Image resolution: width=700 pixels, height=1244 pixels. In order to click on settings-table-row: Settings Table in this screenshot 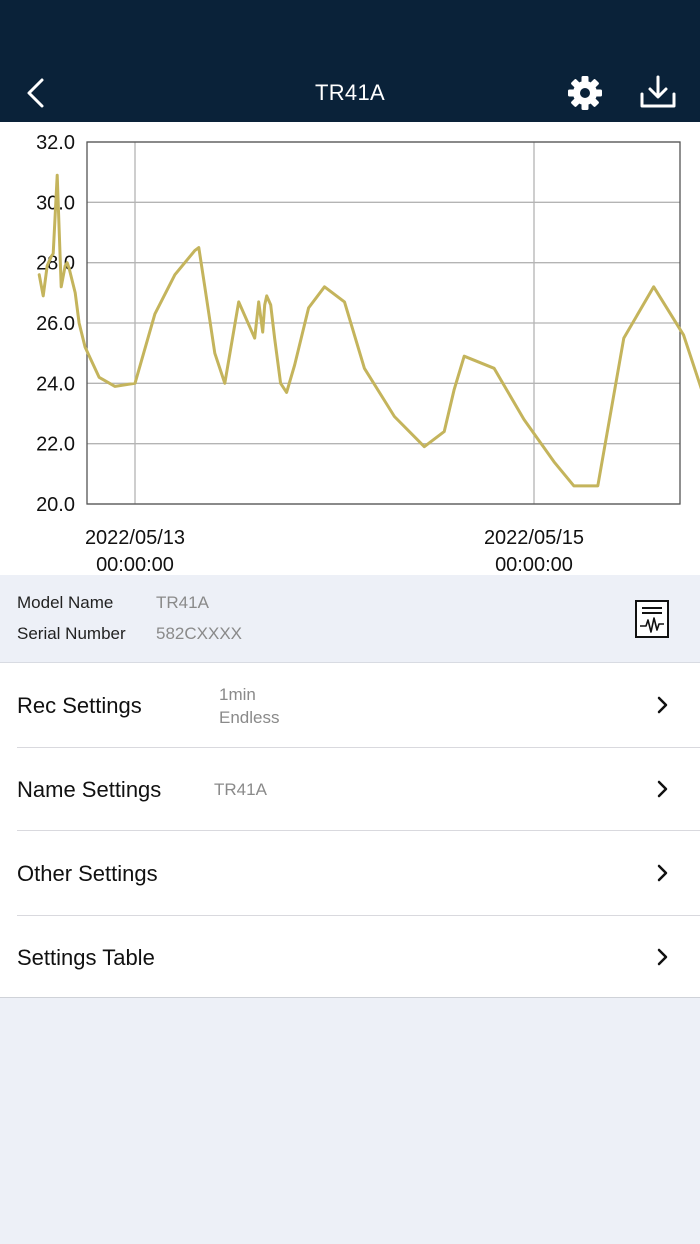, I will do `click(350, 956)`.